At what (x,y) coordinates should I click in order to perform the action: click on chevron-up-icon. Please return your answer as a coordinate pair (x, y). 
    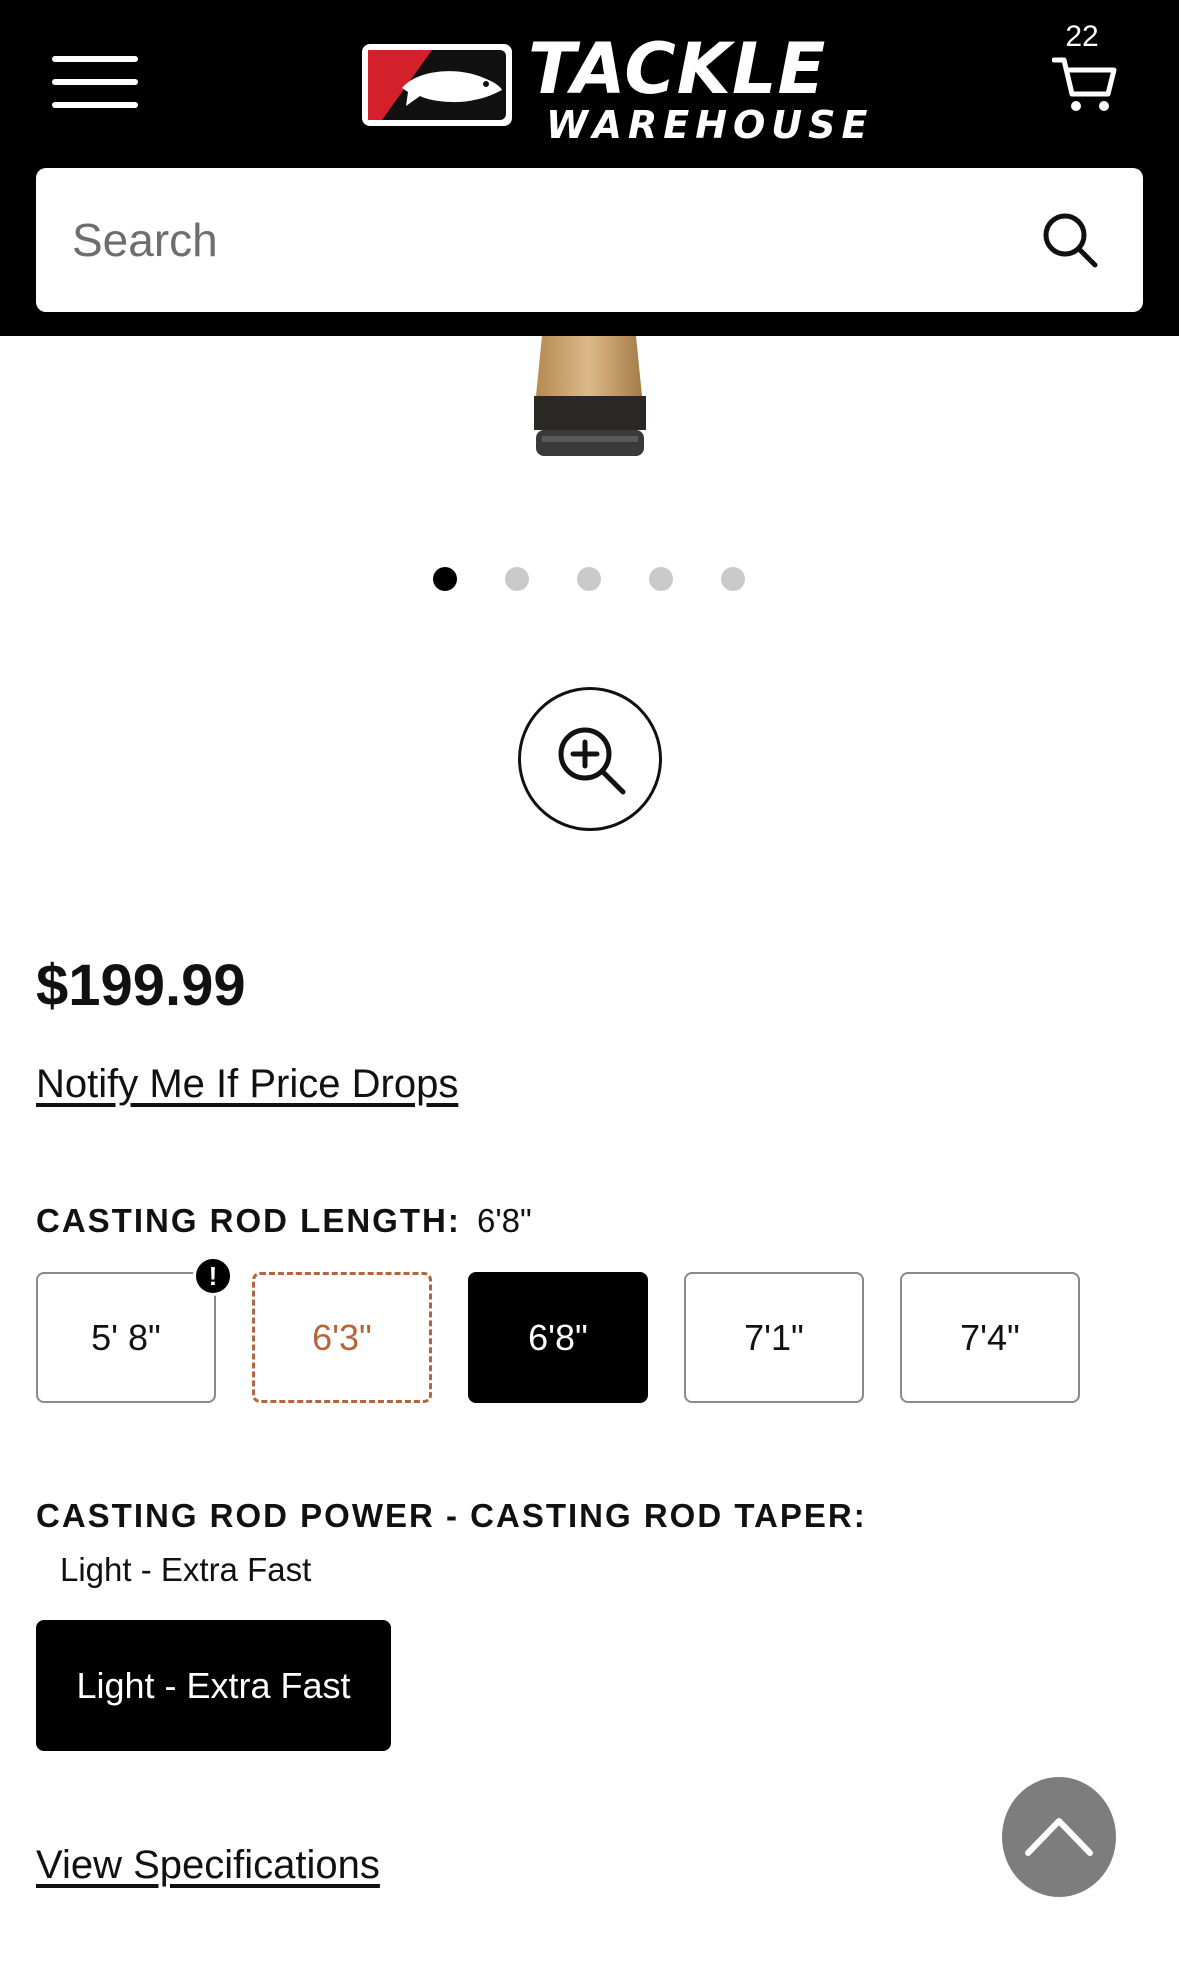
    Looking at the image, I should click on (1059, 1837).